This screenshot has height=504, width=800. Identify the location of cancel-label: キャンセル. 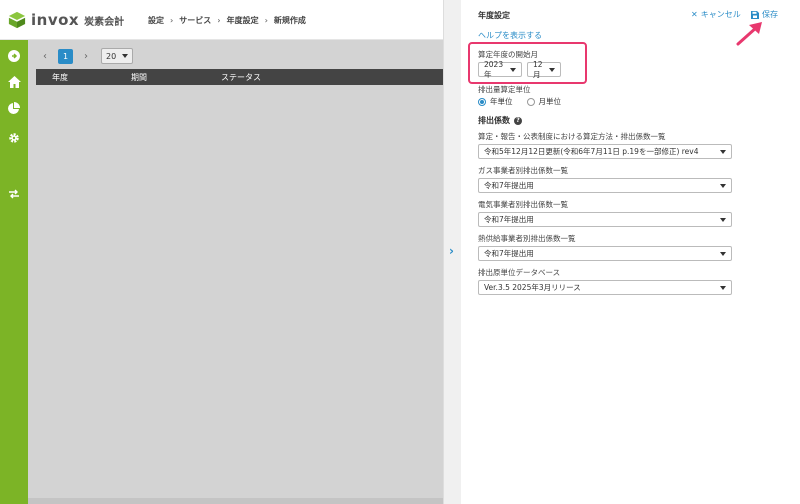
(720, 14).